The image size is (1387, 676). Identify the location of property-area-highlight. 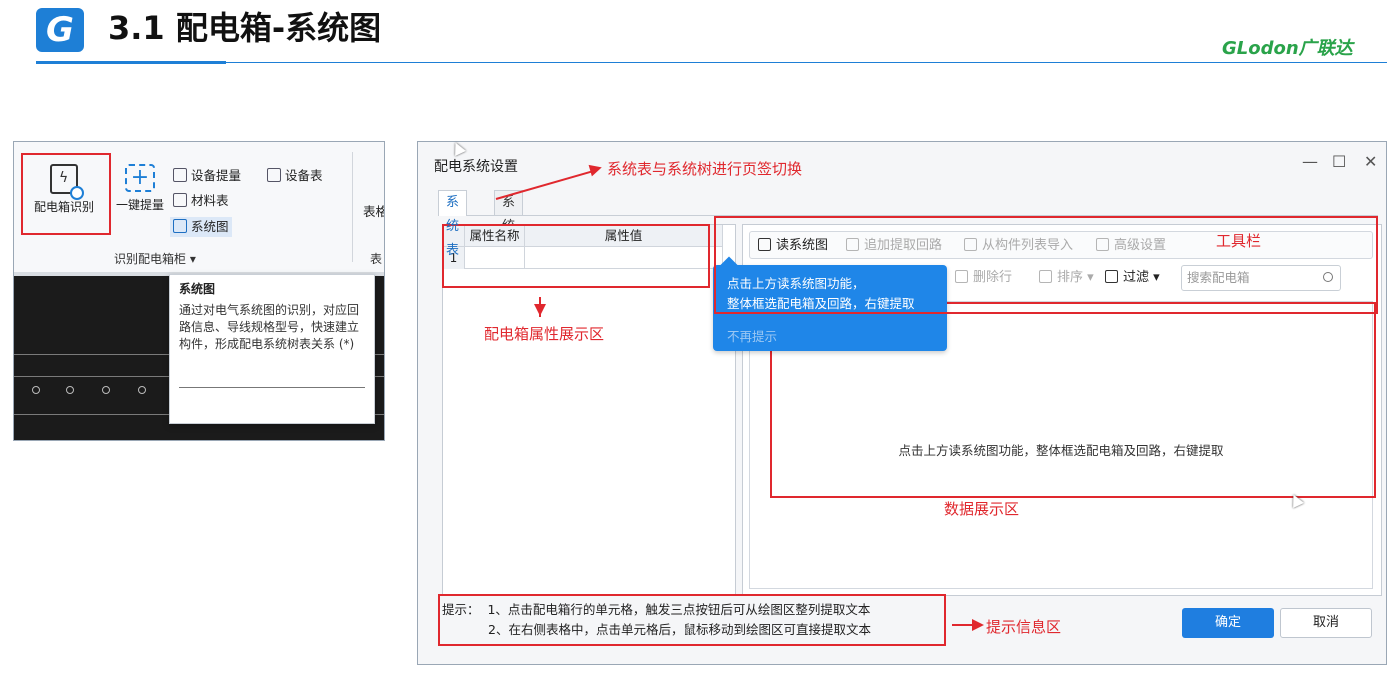
(576, 256).